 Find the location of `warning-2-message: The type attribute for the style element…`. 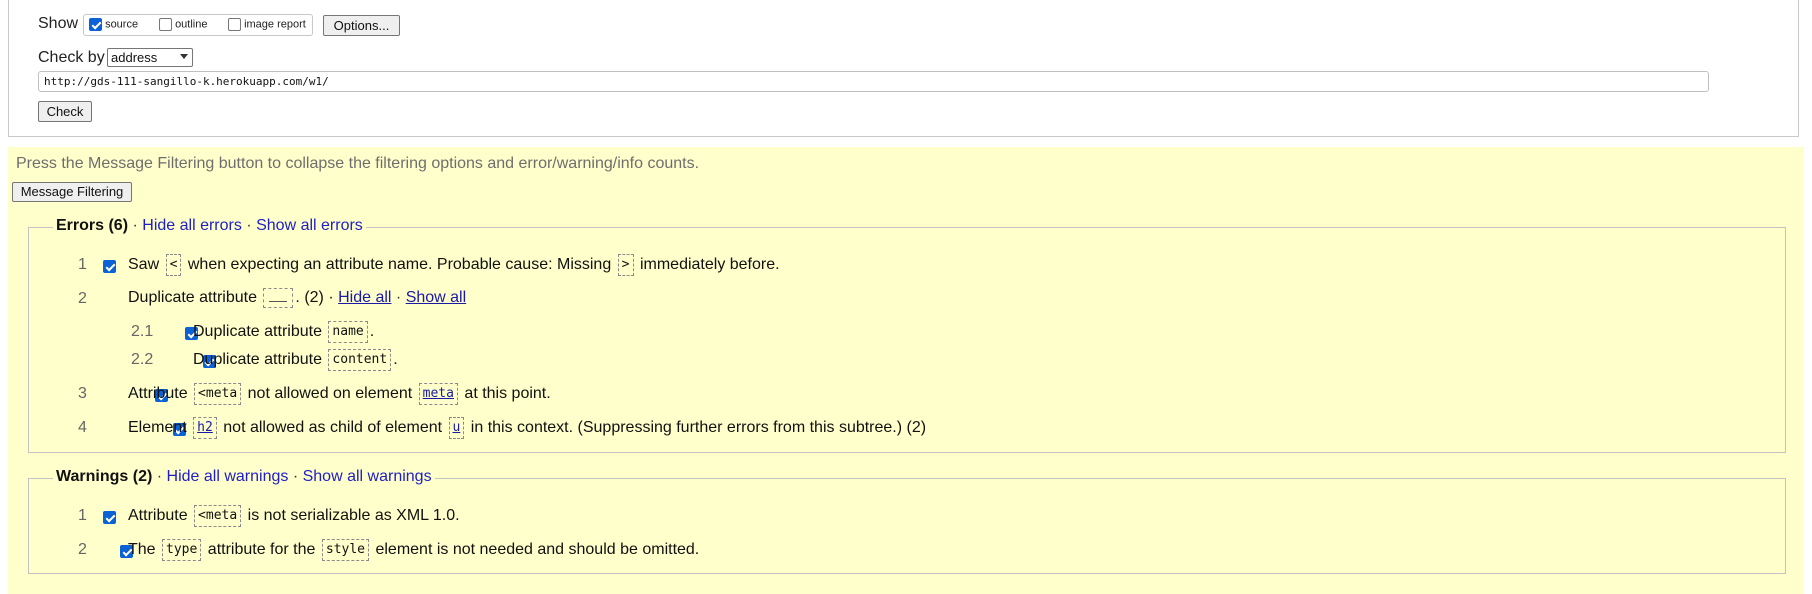

warning-2-message: The type attribute for the style element… is located at coordinates (413, 550).